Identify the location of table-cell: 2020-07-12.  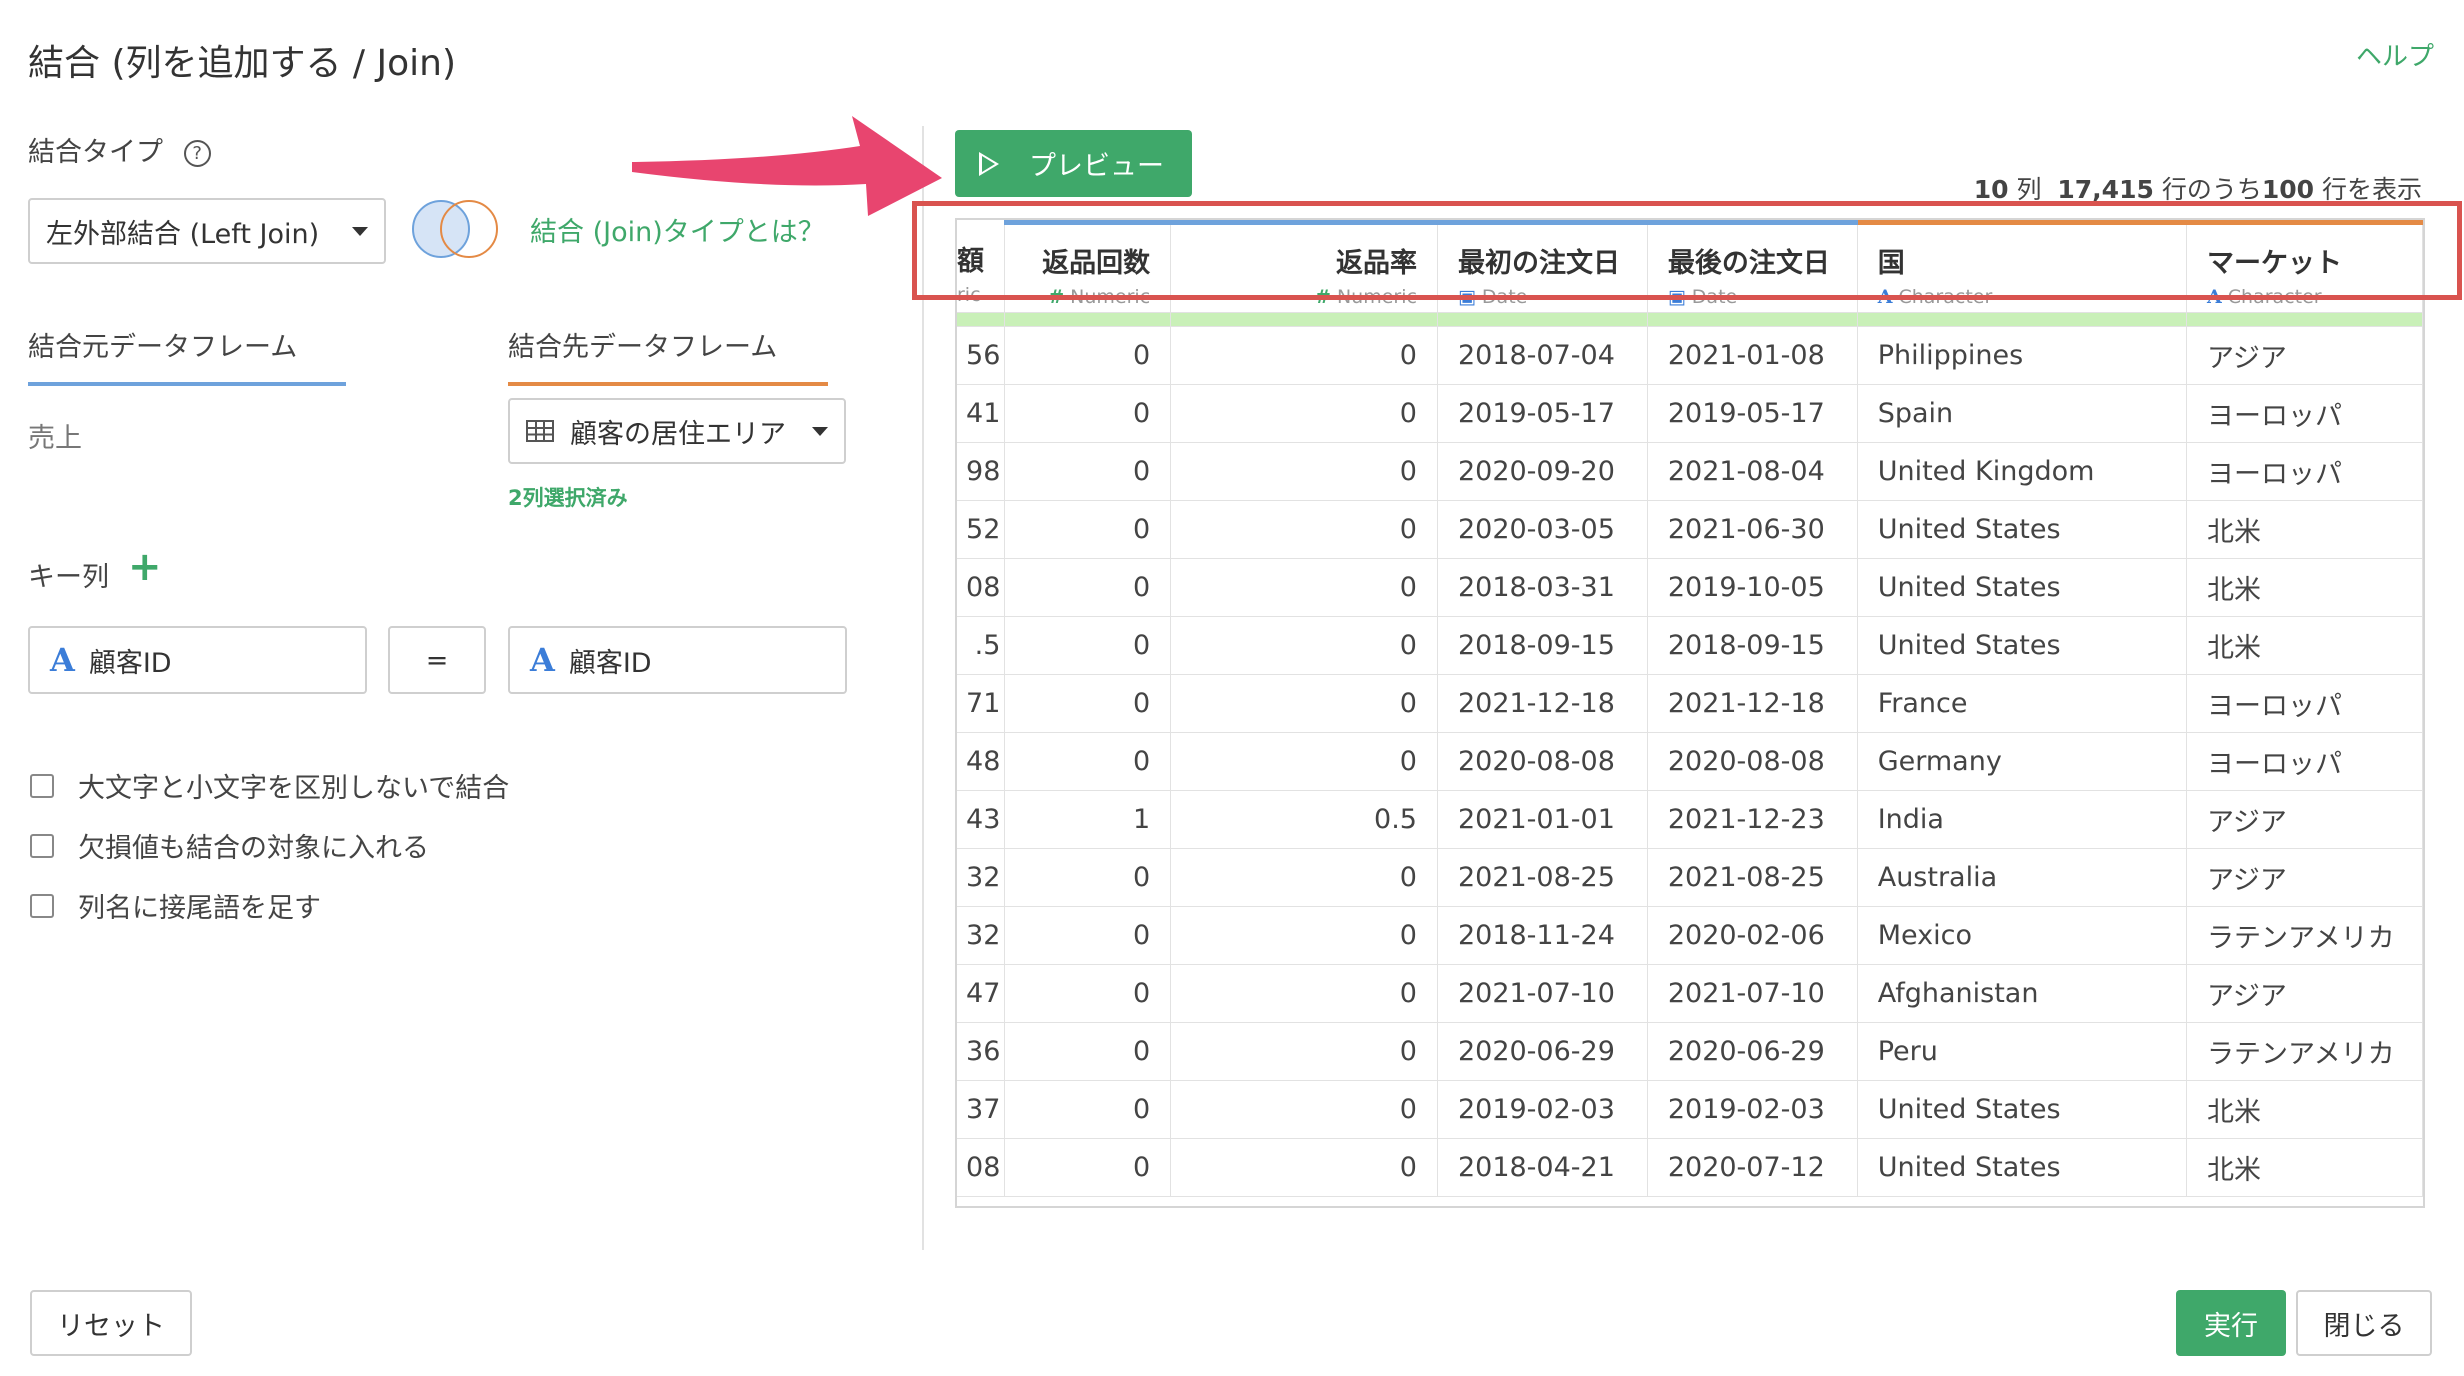
(1752, 1167).